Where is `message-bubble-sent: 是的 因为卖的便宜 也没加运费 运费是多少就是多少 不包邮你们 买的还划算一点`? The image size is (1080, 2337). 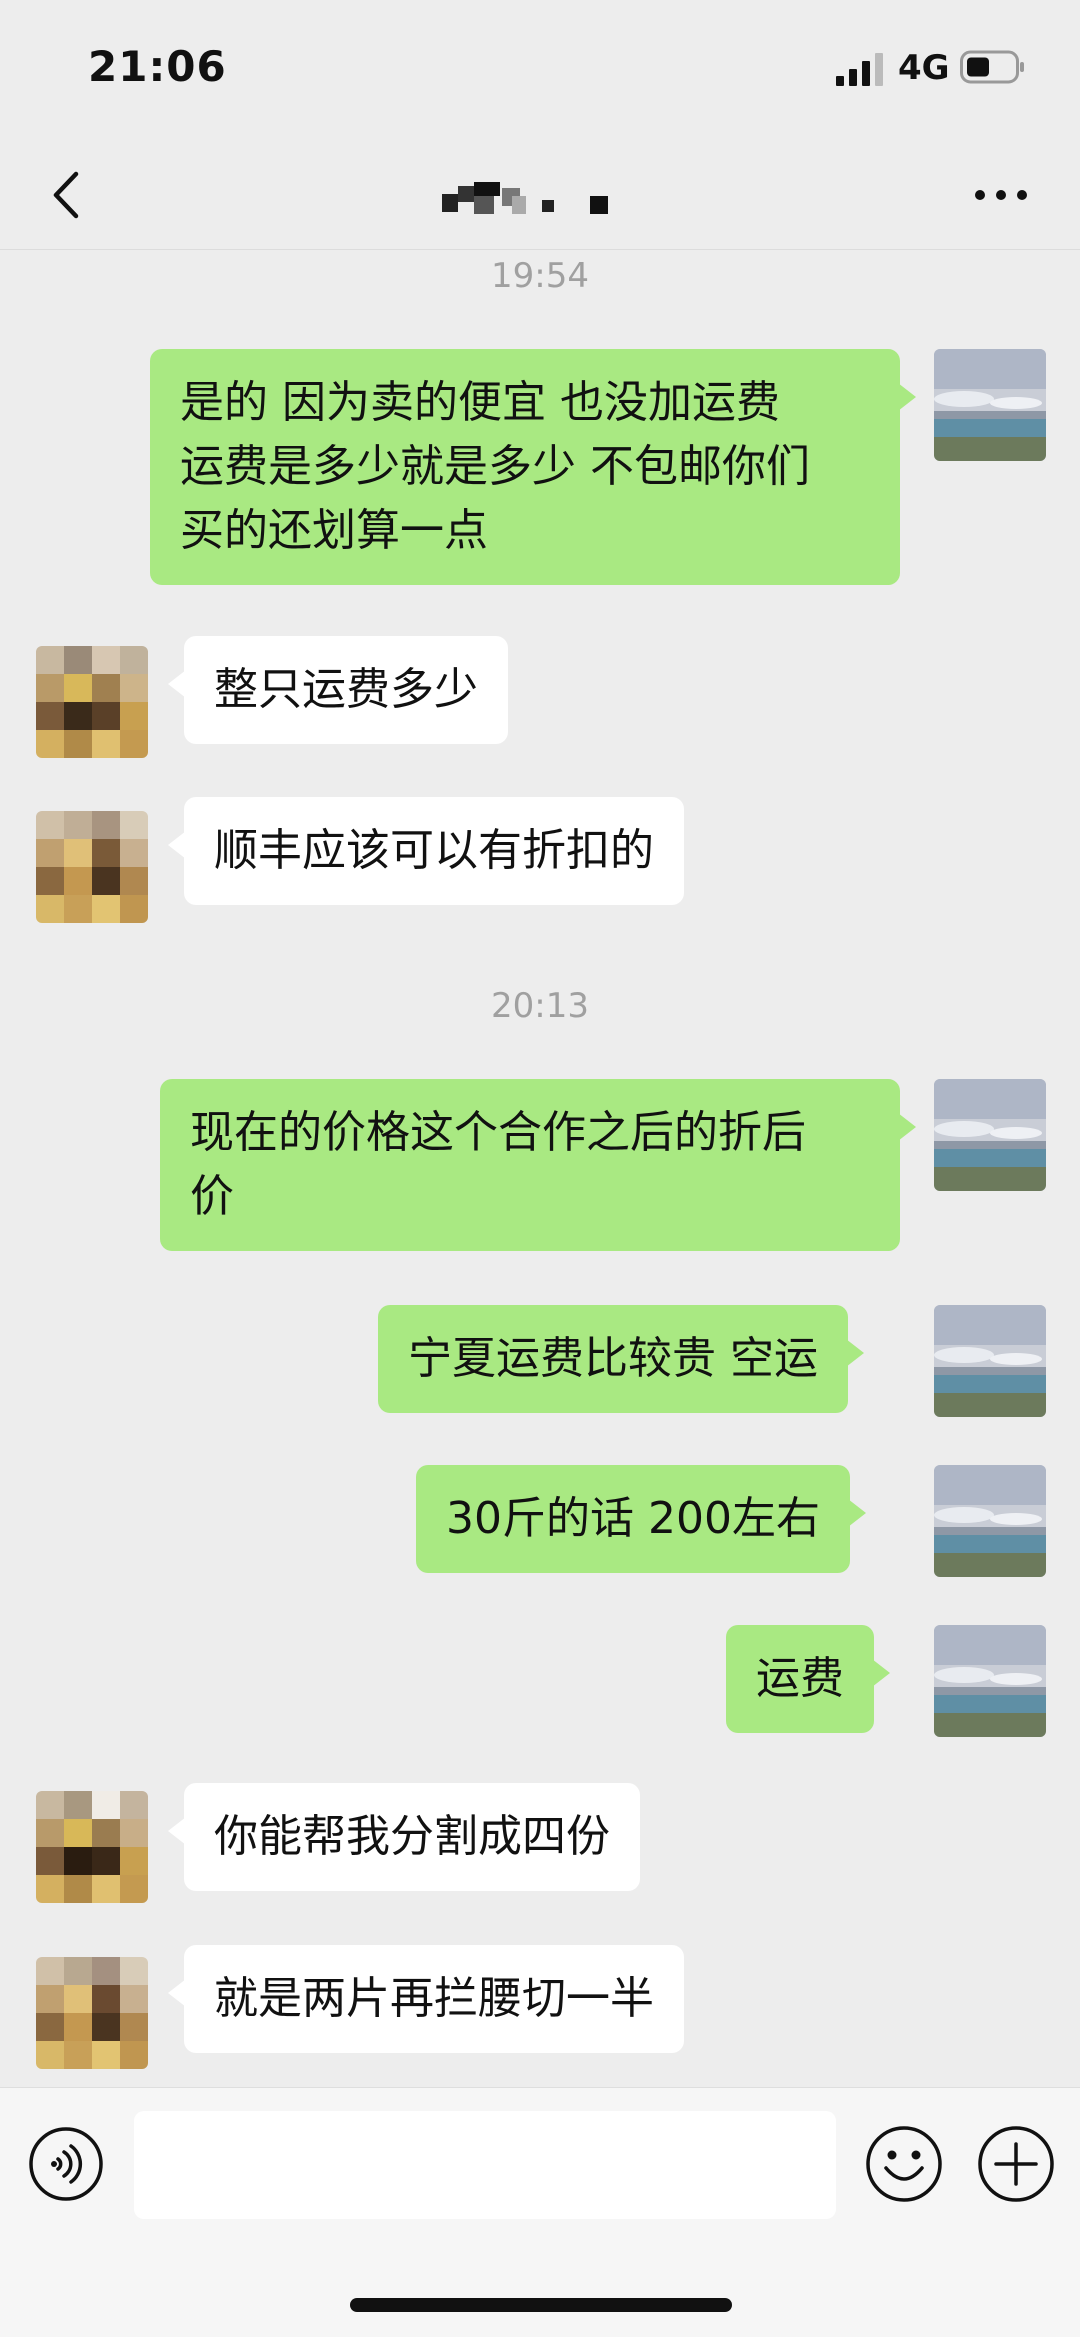 message-bubble-sent: 是的 因为卖的便宜 也没加运费 运费是多少就是多少 不包邮你们 买的还划算一点 is located at coordinates (533, 467).